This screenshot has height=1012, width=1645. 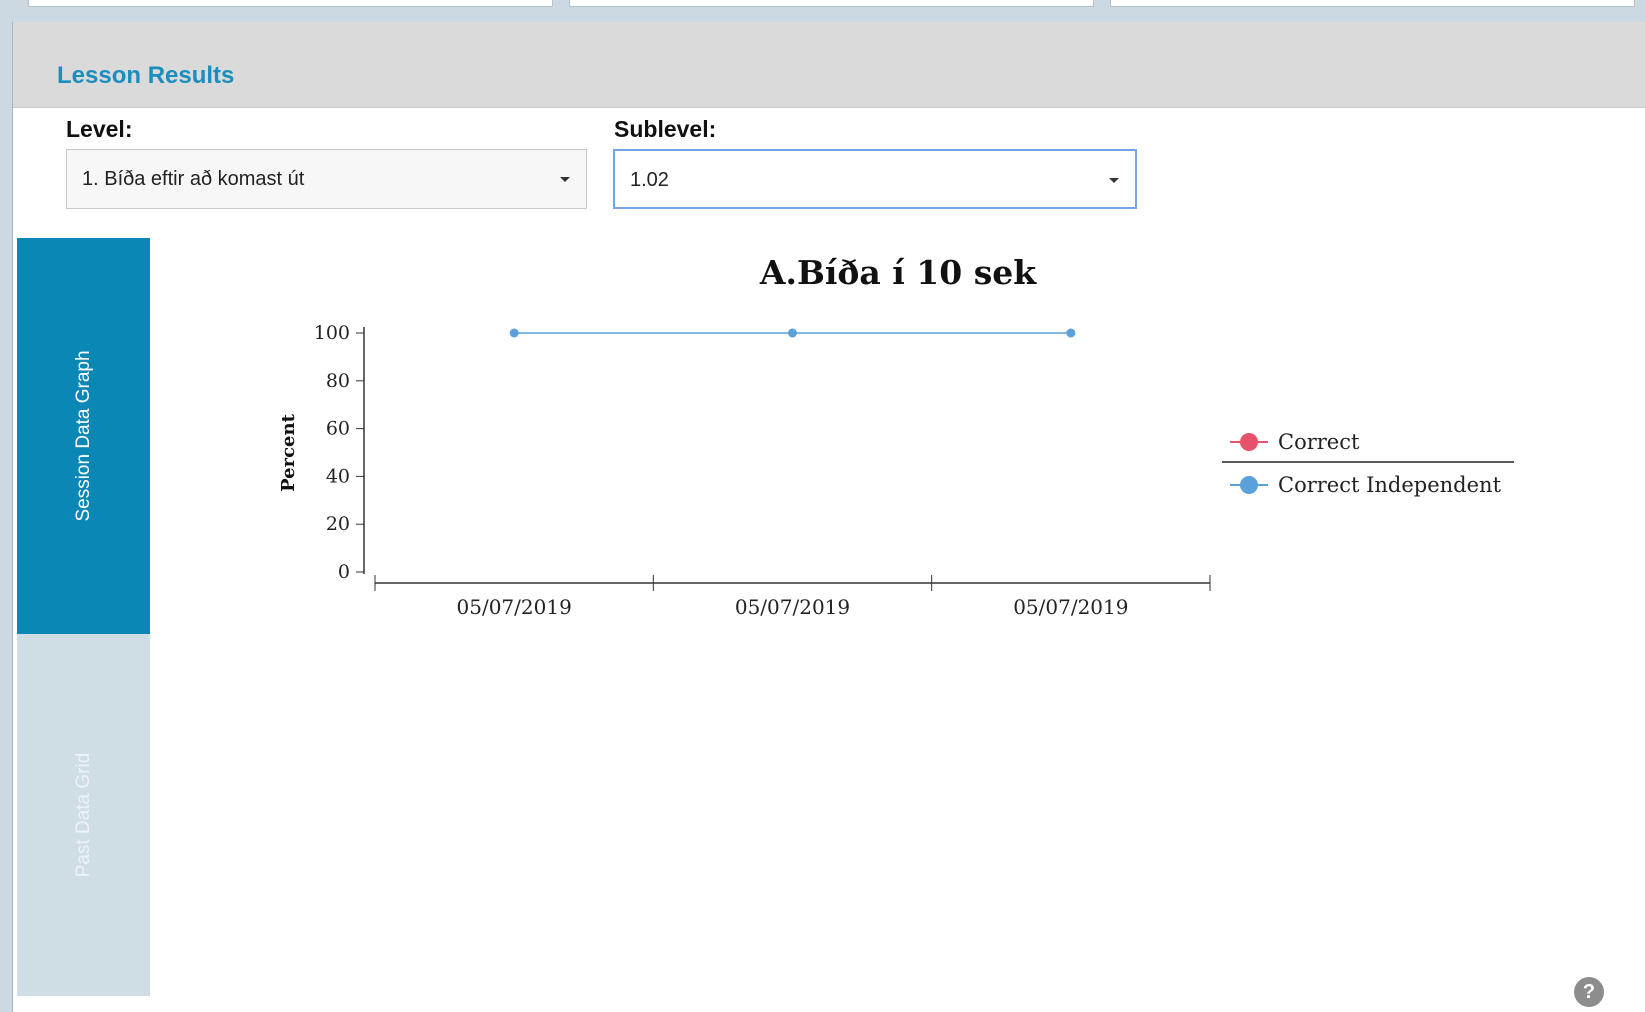 I want to click on y-tick-label: 100, so click(x=332, y=333).